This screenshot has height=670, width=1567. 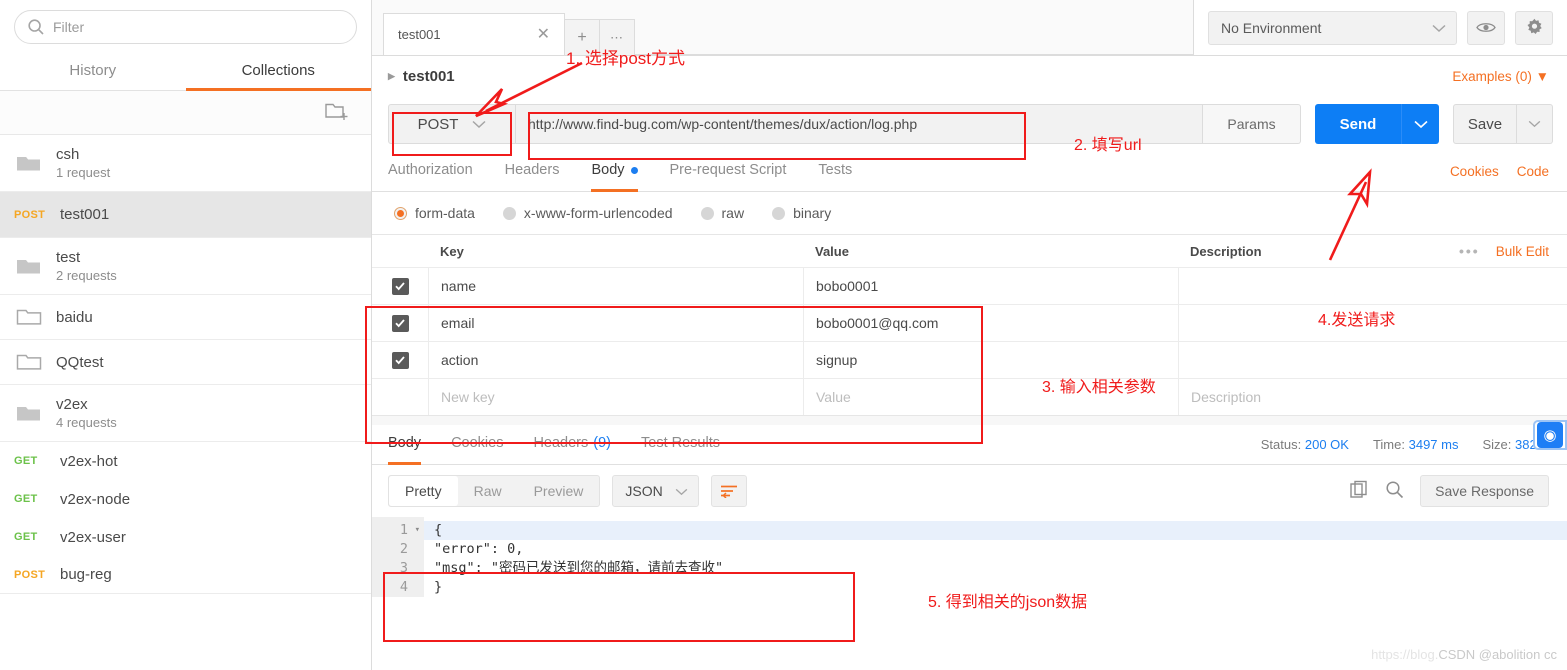 I want to click on table-new-row: New key Value Description, so click(x=969, y=396).